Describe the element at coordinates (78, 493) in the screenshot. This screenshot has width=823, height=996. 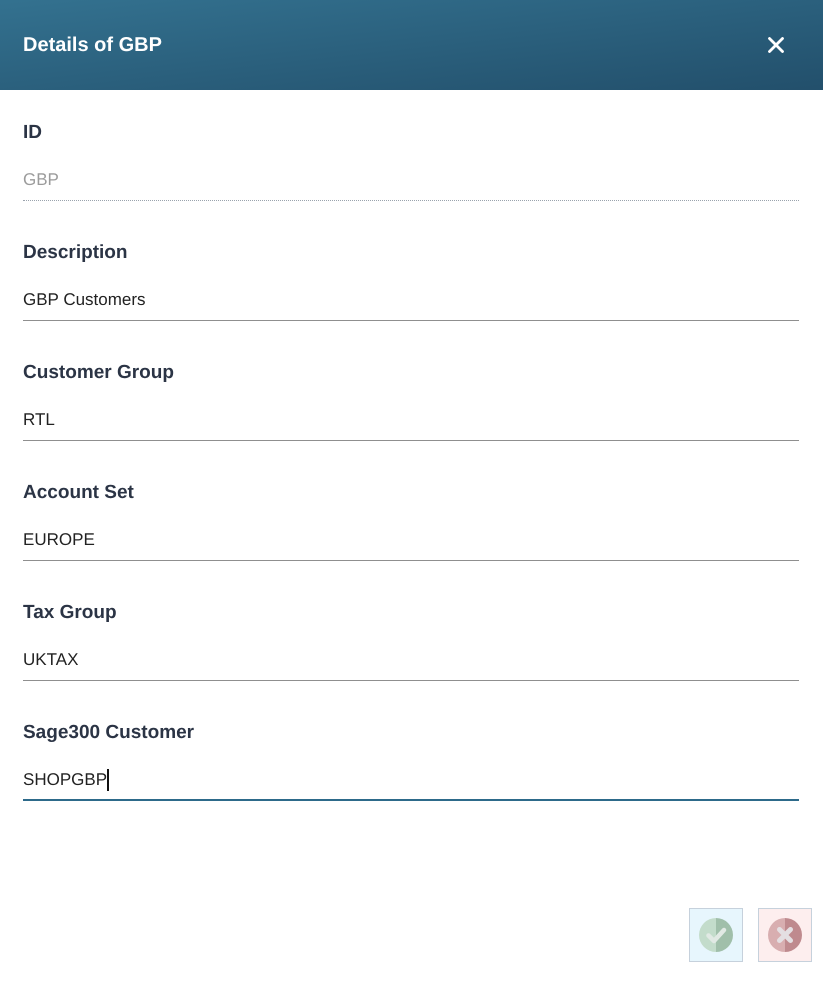
I see `field-label: Account Set` at that location.